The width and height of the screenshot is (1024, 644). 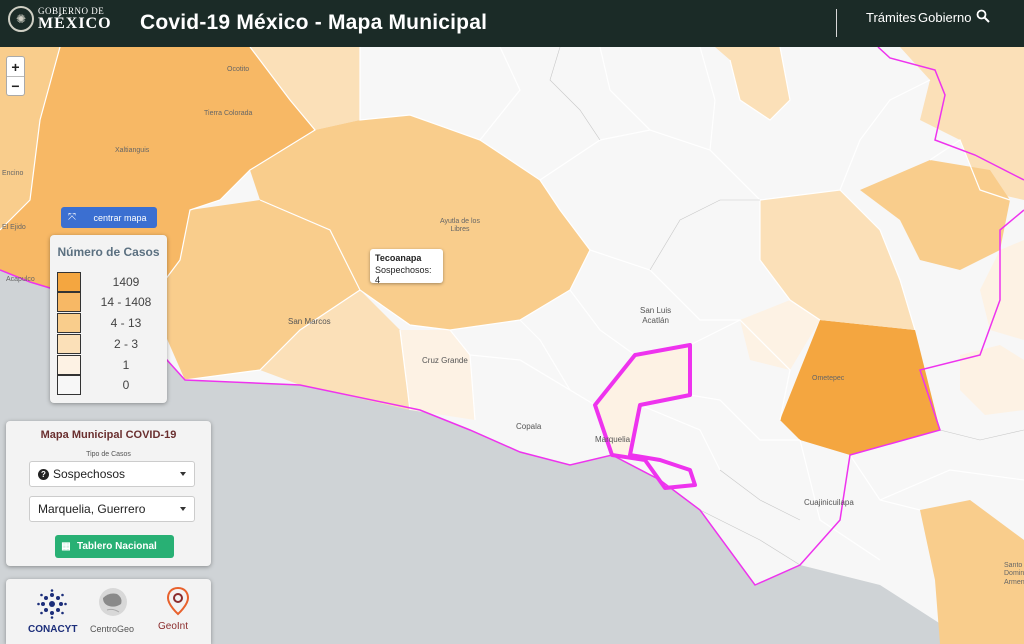 What do you see at coordinates (92, 509) in the screenshot?
I see `municipality-value: Marquelia, Guerrero` at bounding box center [92, 509].